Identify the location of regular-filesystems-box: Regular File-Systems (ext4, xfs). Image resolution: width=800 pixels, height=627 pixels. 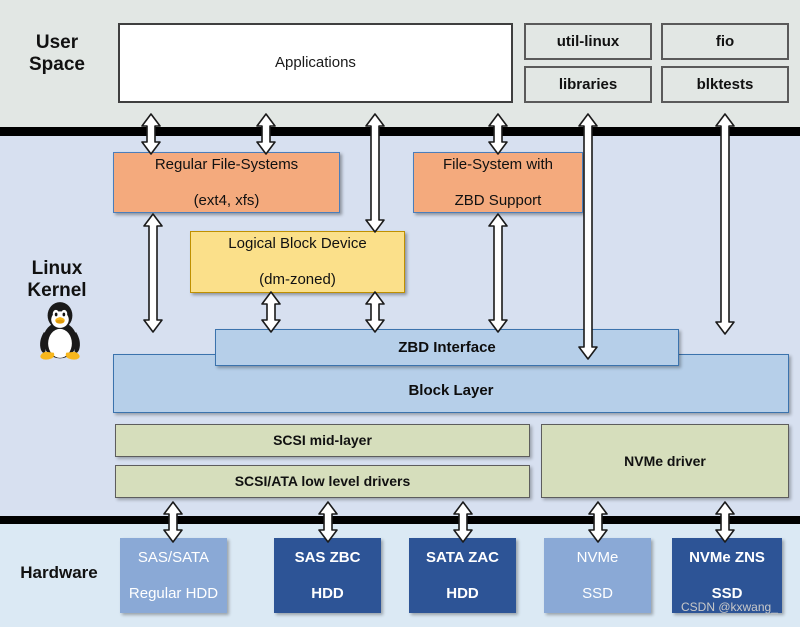
(226, 182).